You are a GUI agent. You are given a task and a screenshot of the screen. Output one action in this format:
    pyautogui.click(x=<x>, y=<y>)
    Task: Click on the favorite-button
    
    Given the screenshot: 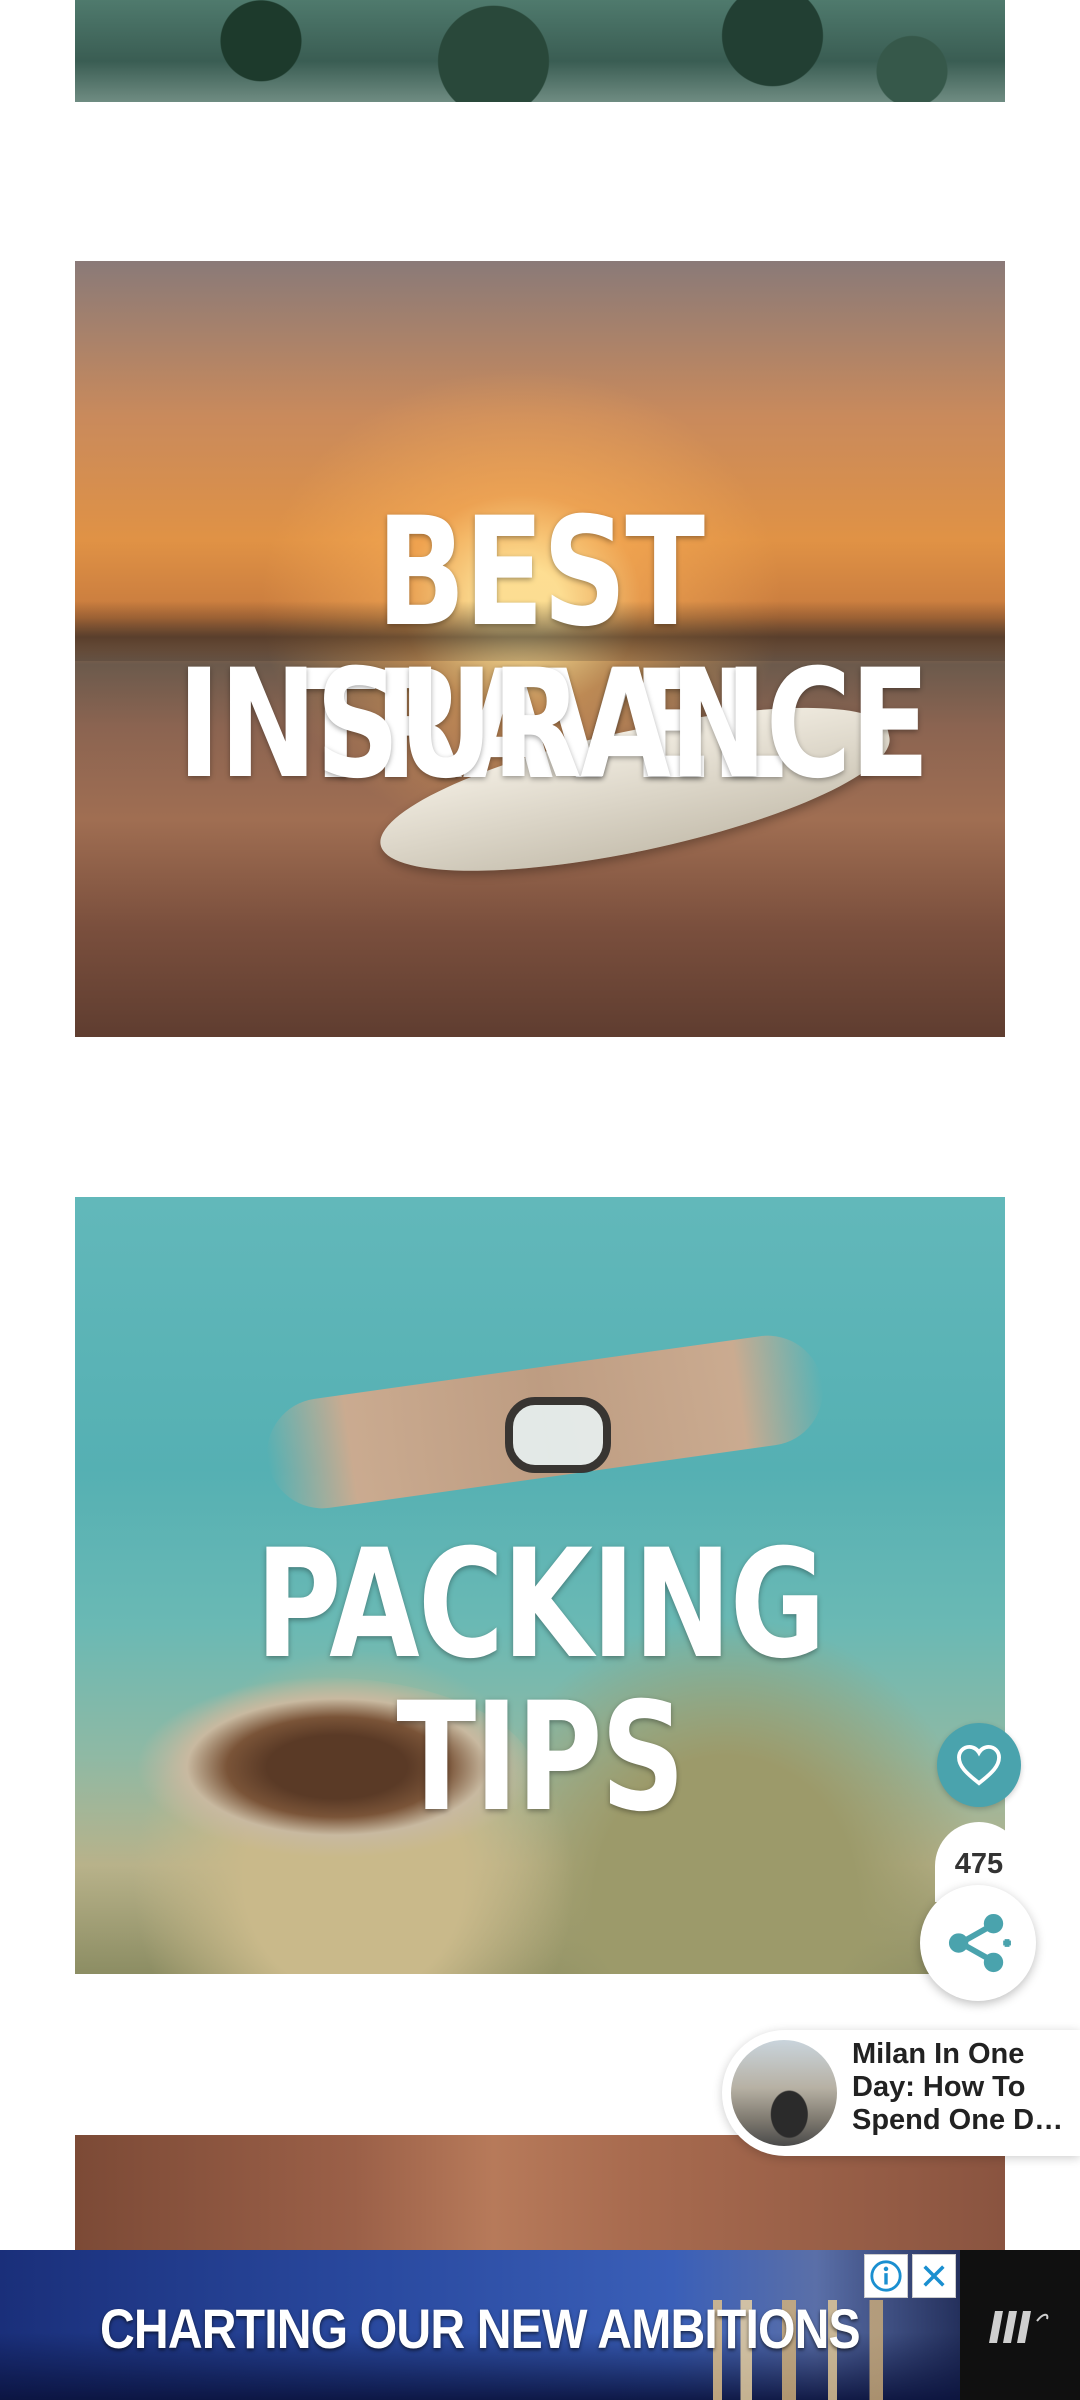 What is the action you would take?
    pyautogui.click(x=979, y=1765)
    